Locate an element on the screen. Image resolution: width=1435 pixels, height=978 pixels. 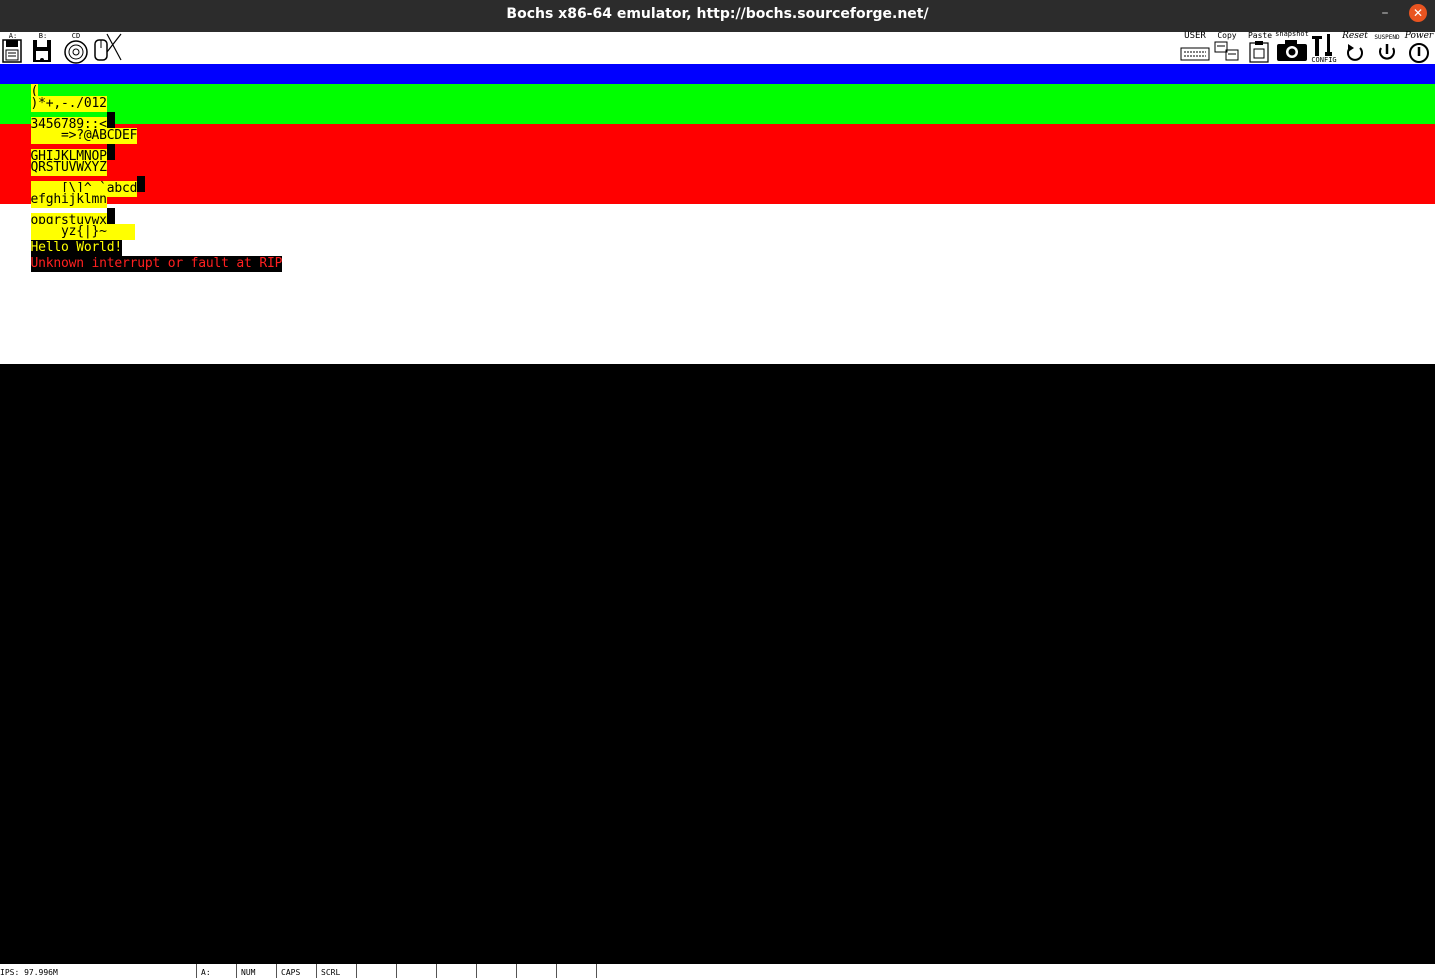
cdrom-button: CD is located at coordinates (76, 48).